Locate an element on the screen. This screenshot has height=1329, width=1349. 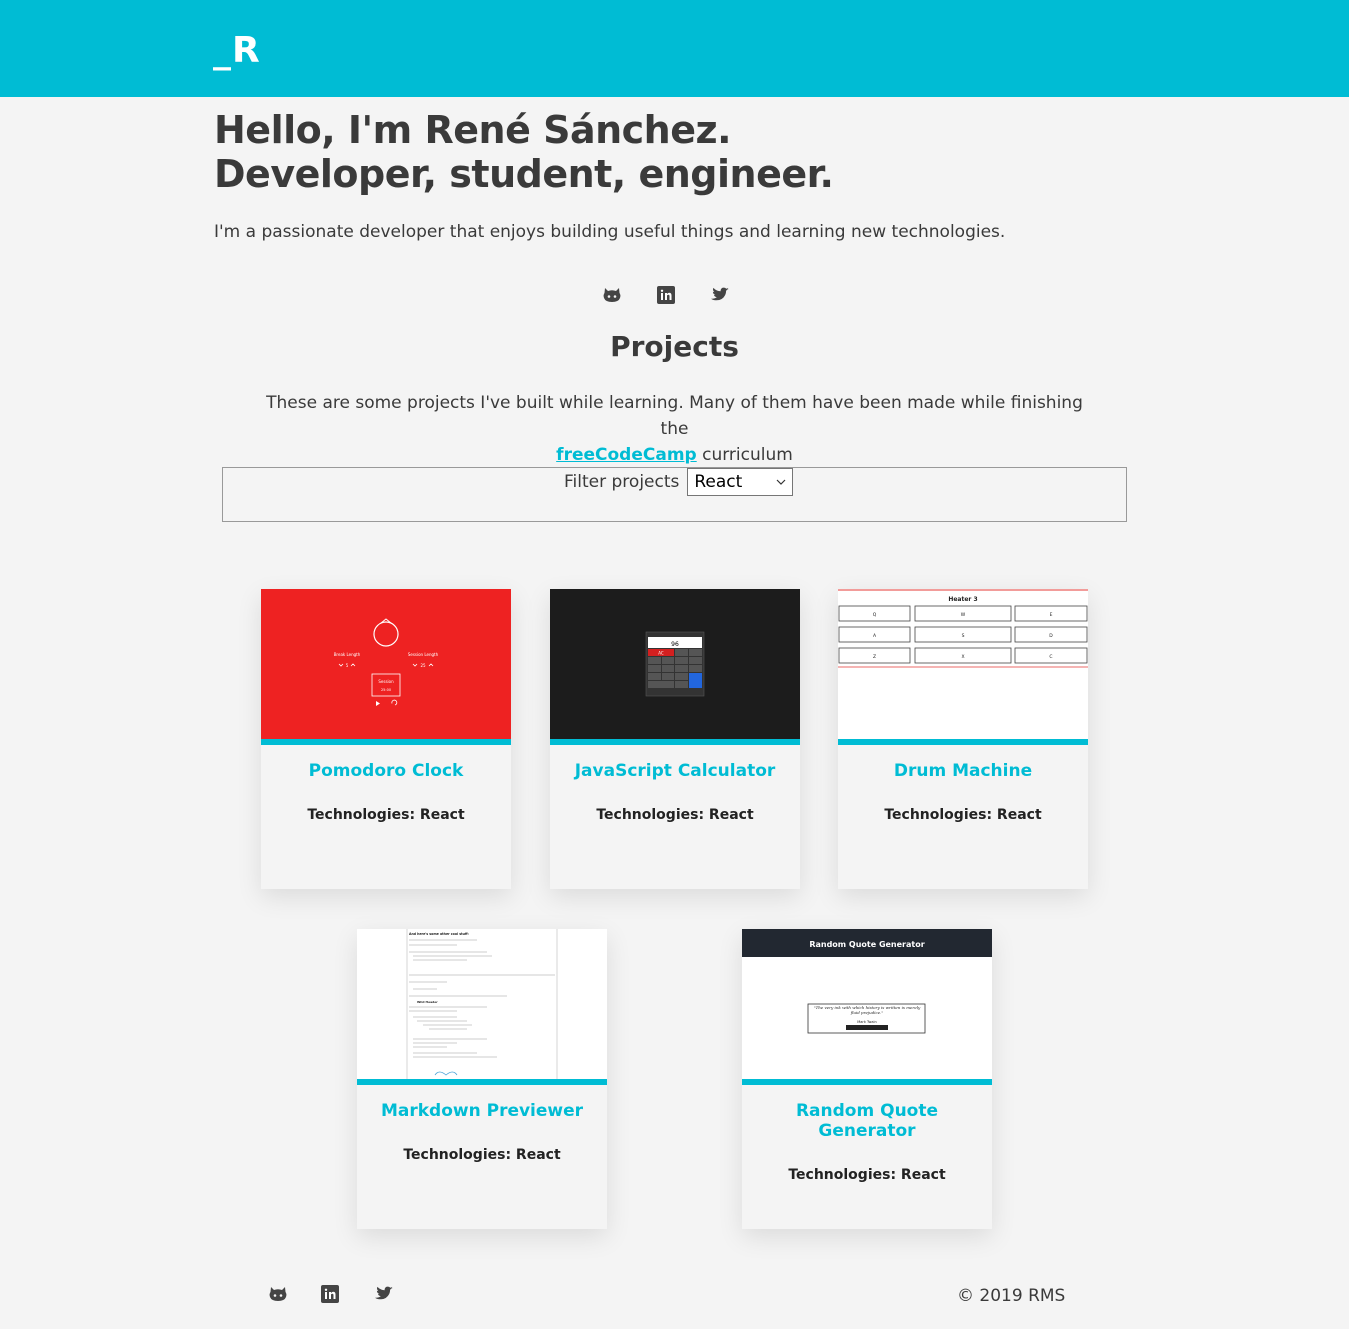
markdown-heading: And here's some other cool stuff: is located at coordinates (439, 934).